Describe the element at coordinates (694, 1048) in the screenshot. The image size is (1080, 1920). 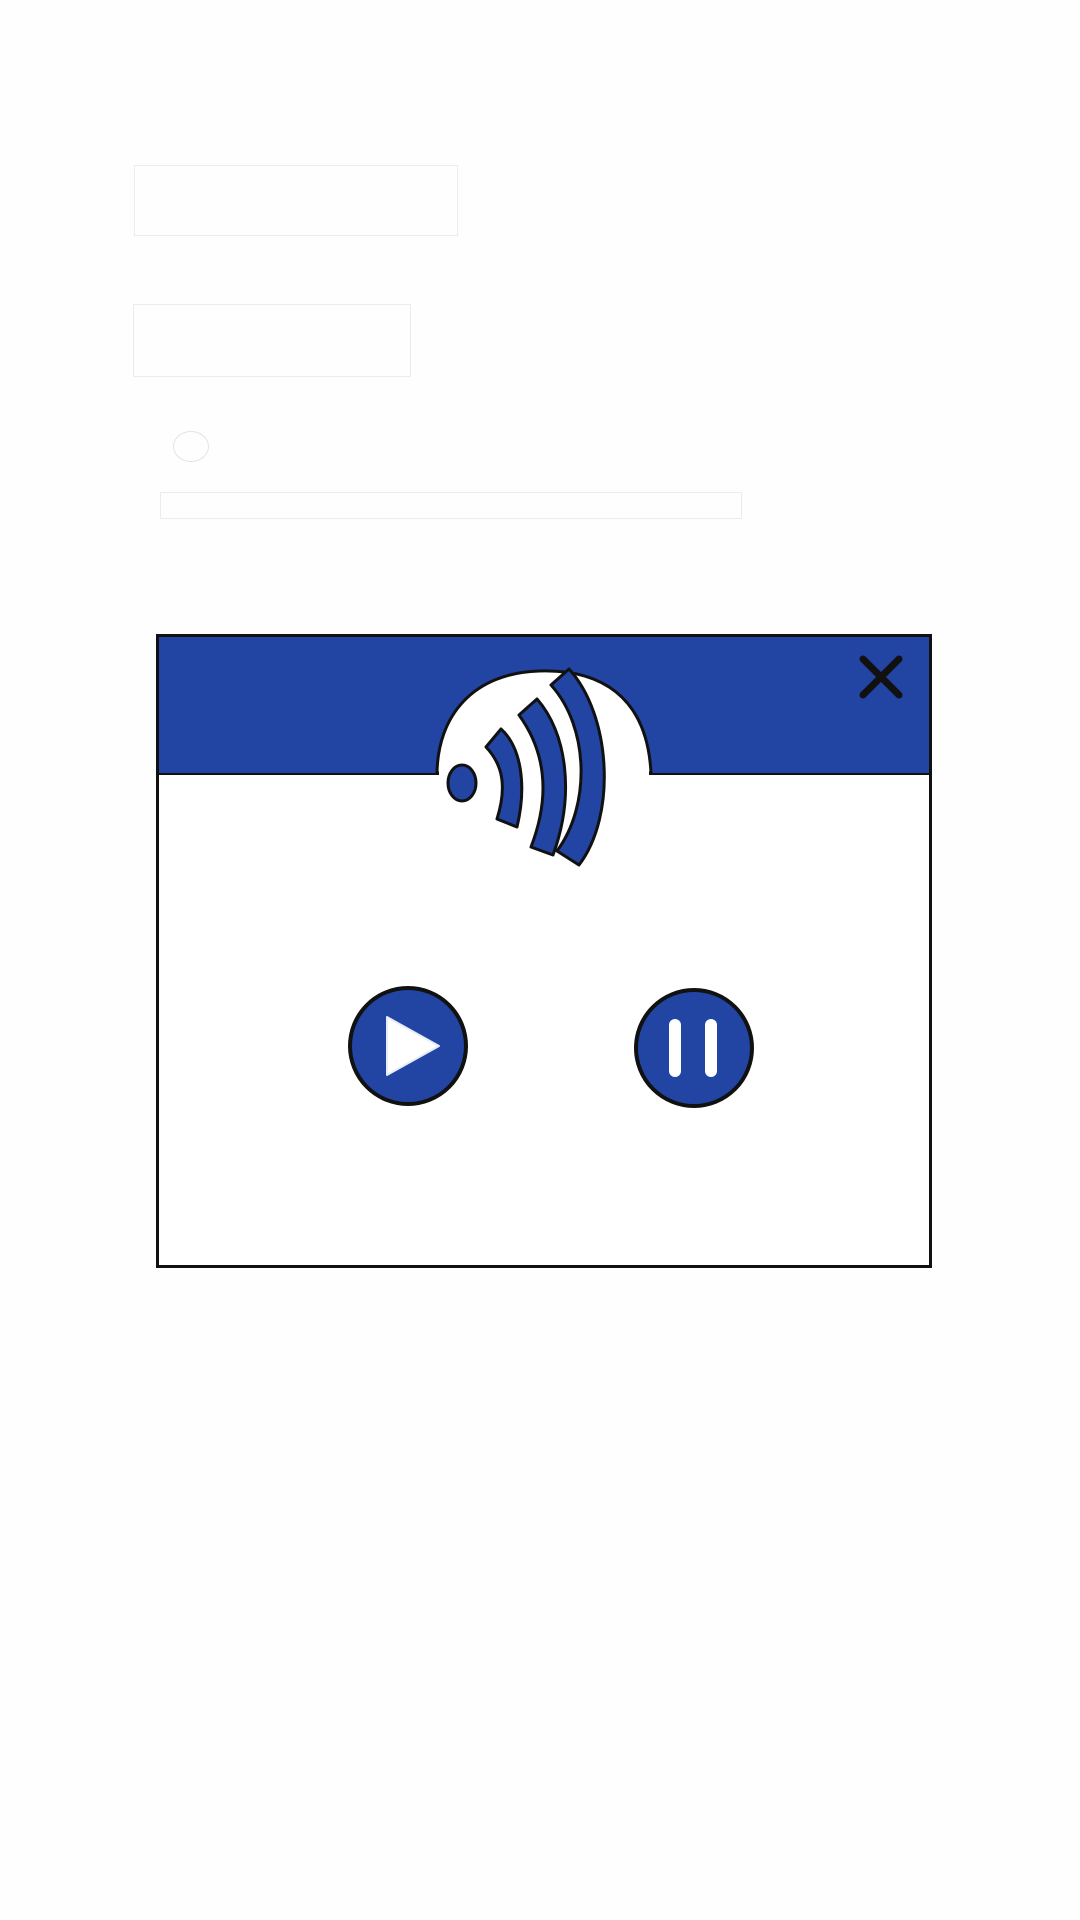
I see `pause-button` at that location.